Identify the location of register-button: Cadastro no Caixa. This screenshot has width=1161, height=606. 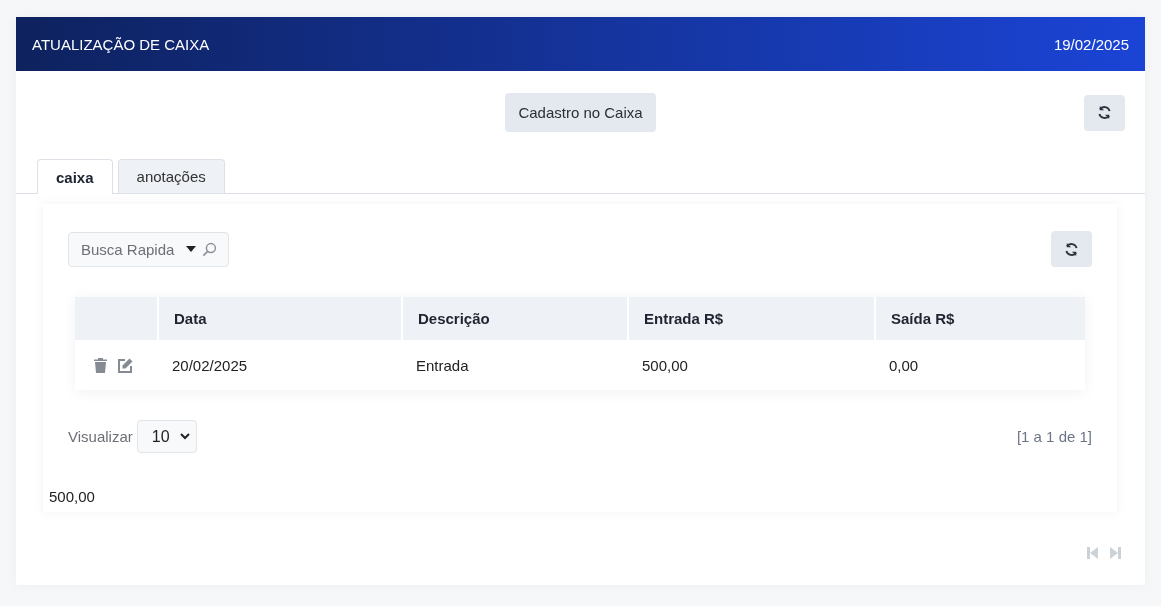
(580, 112).